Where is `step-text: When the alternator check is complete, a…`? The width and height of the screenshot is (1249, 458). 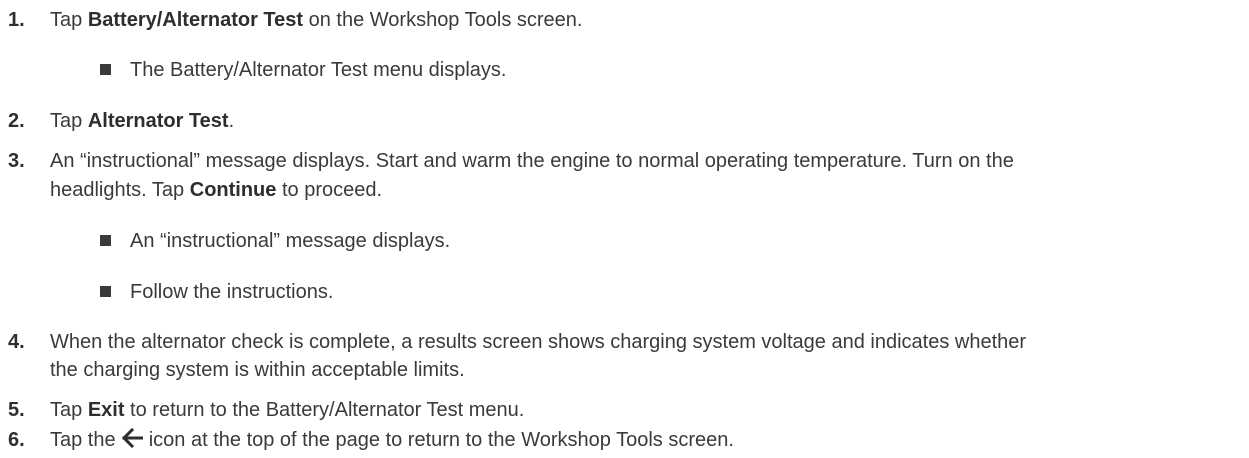 step-text: When the alternator check is complete, a… is located at coordinates (538, 342).